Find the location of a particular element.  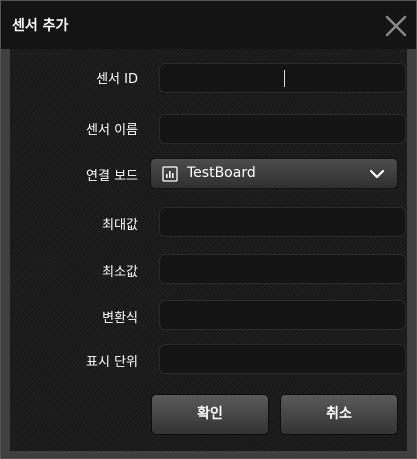

text-caret is located at coordinates (284, 78).